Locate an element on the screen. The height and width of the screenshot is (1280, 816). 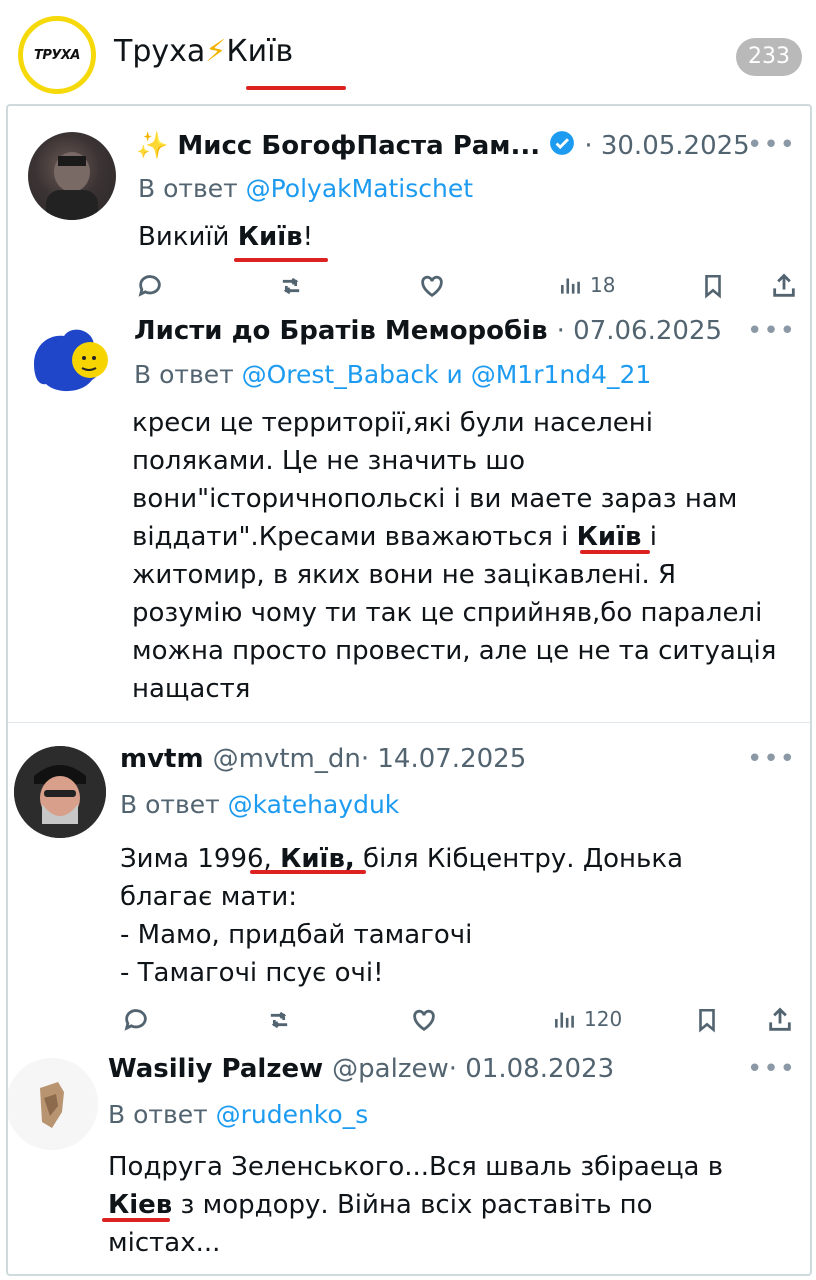
tweet-author: Листи до Братів Меморобів · 07.06.2025 is located at coordinates (428, 331).